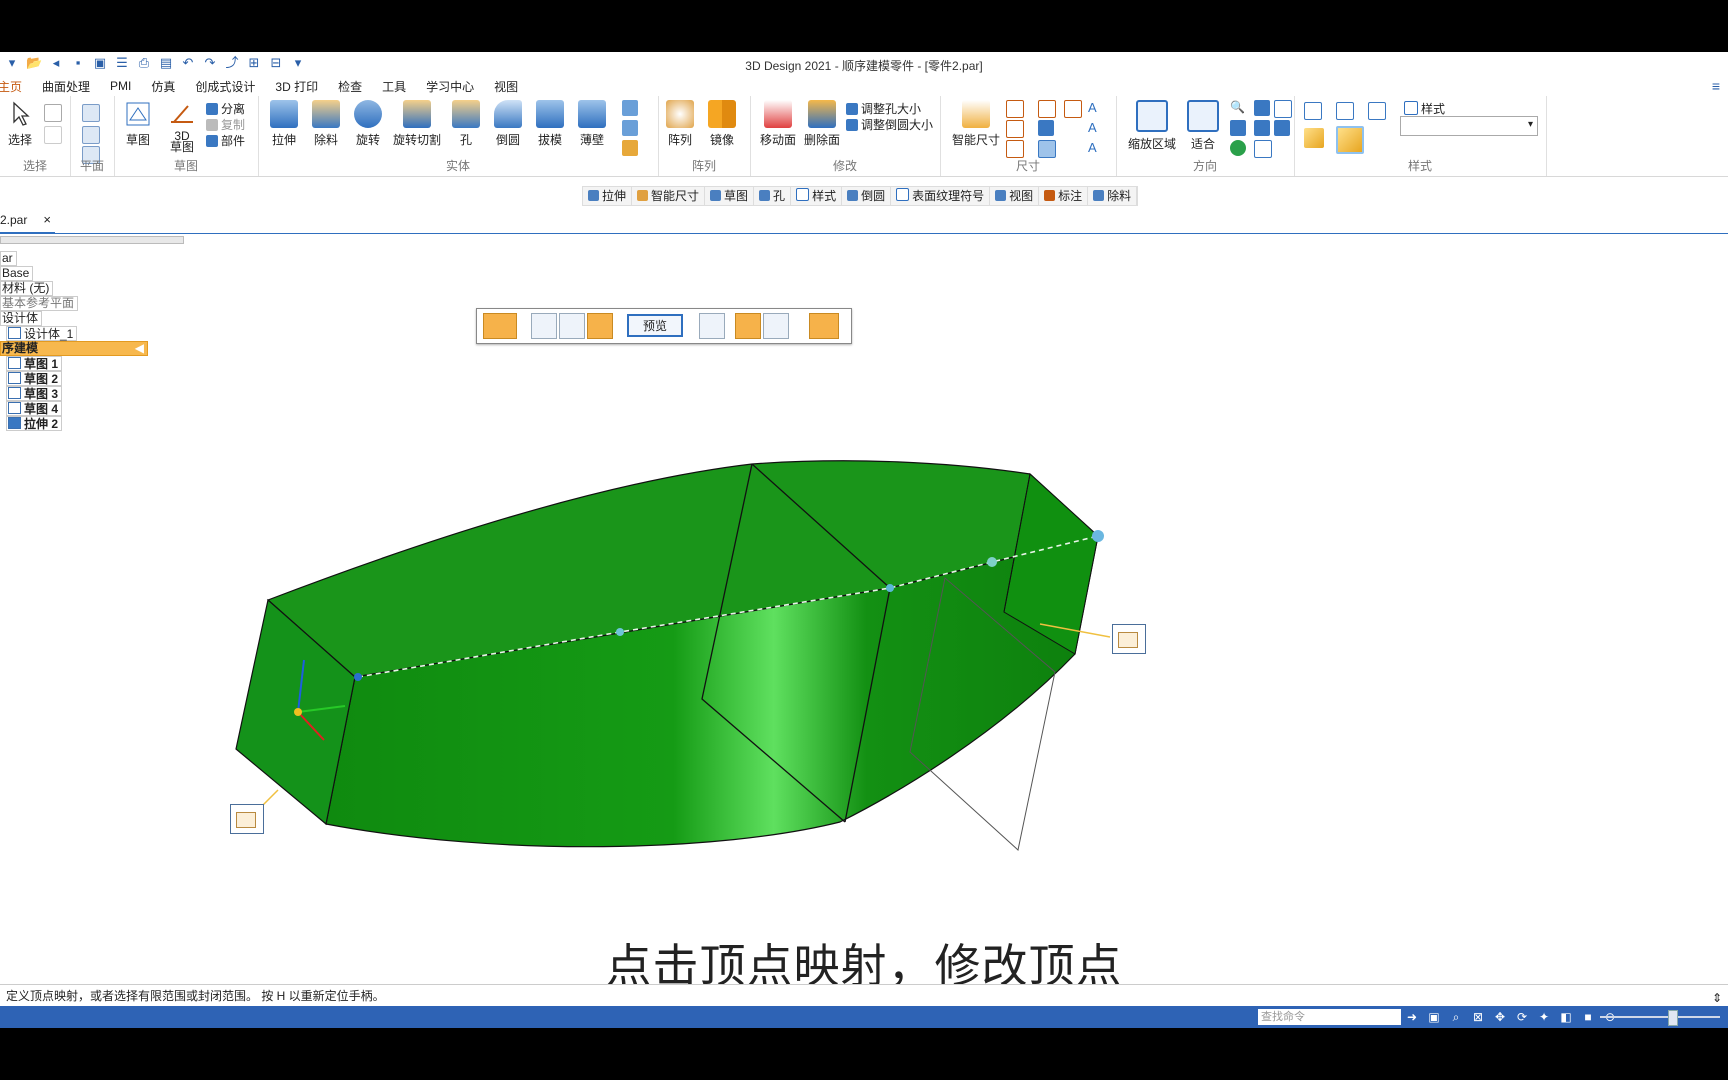 The image size is (1728, 1080). Describe the element at coordinates (394, 86) in the screenshot. I see `tab-tools: 工具` at that location.